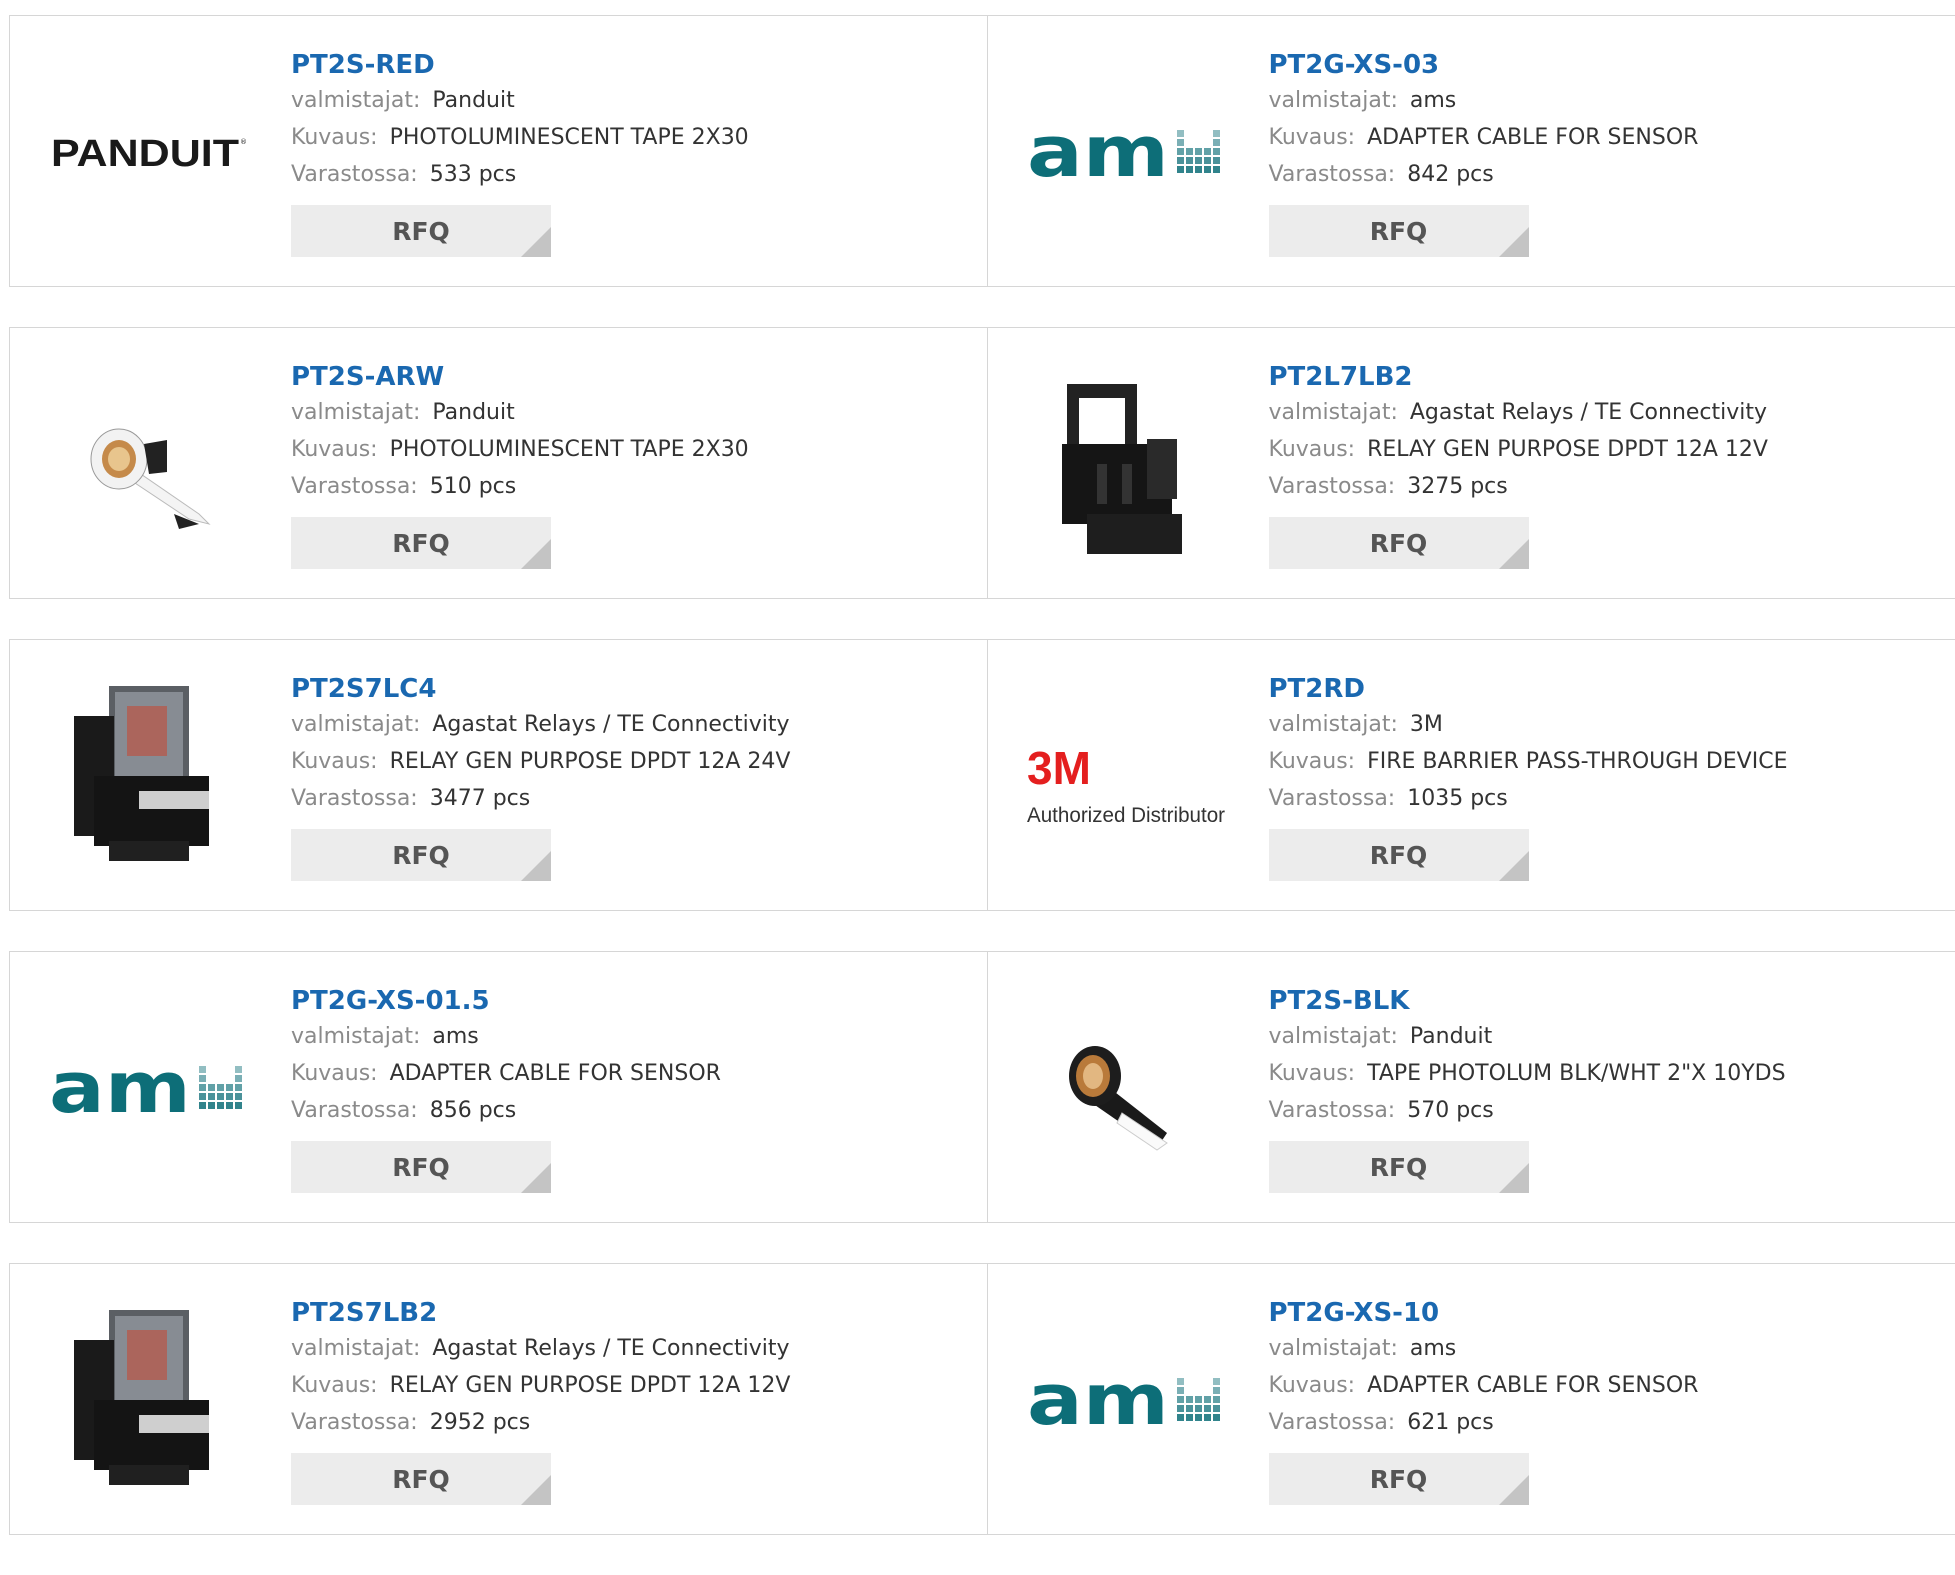 This screenshot has width=1955, height=1575. What do you see at coordinates (1527, 1001) in the screenshot?
I see `part-number-link: PT2S-BLK` at bounding box center [1527, 1001].